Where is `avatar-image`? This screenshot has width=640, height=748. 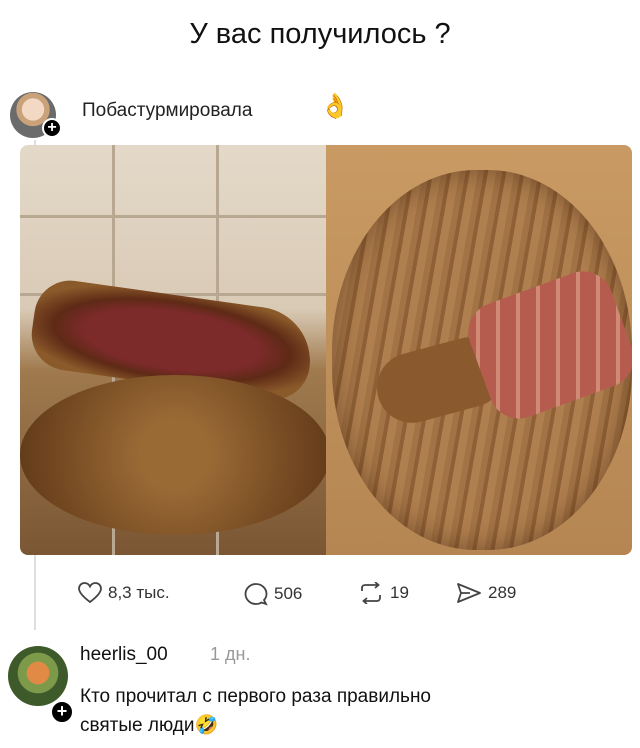 avatar-image is located at coordinates (38, 676).